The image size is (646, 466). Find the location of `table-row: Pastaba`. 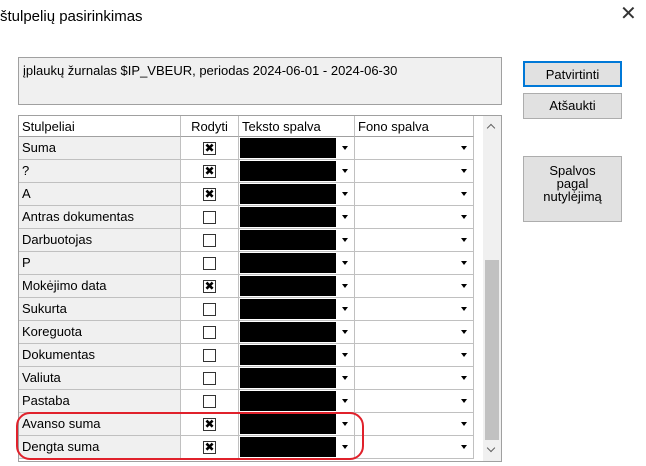

table-row: Pastaba is located at coordinates (246, 401).